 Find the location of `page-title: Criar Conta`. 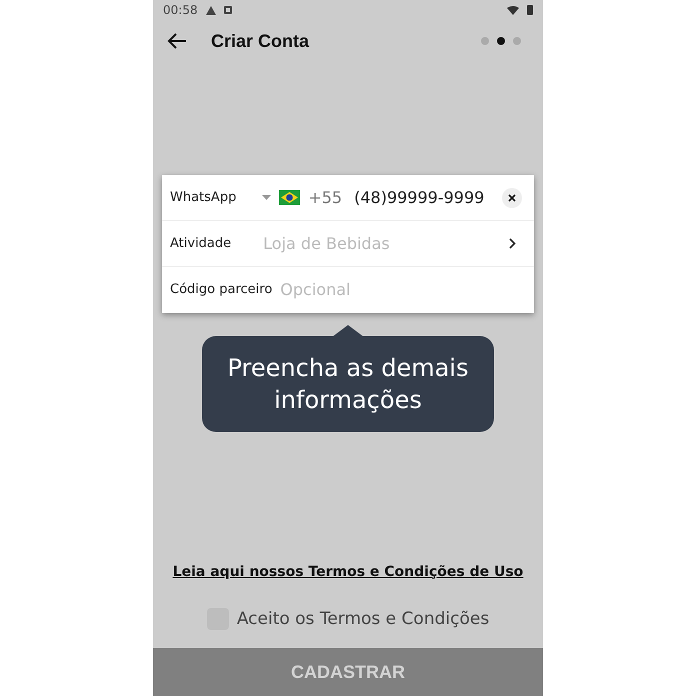

page-title: Criar Conta is located at coordinates (260, 41).